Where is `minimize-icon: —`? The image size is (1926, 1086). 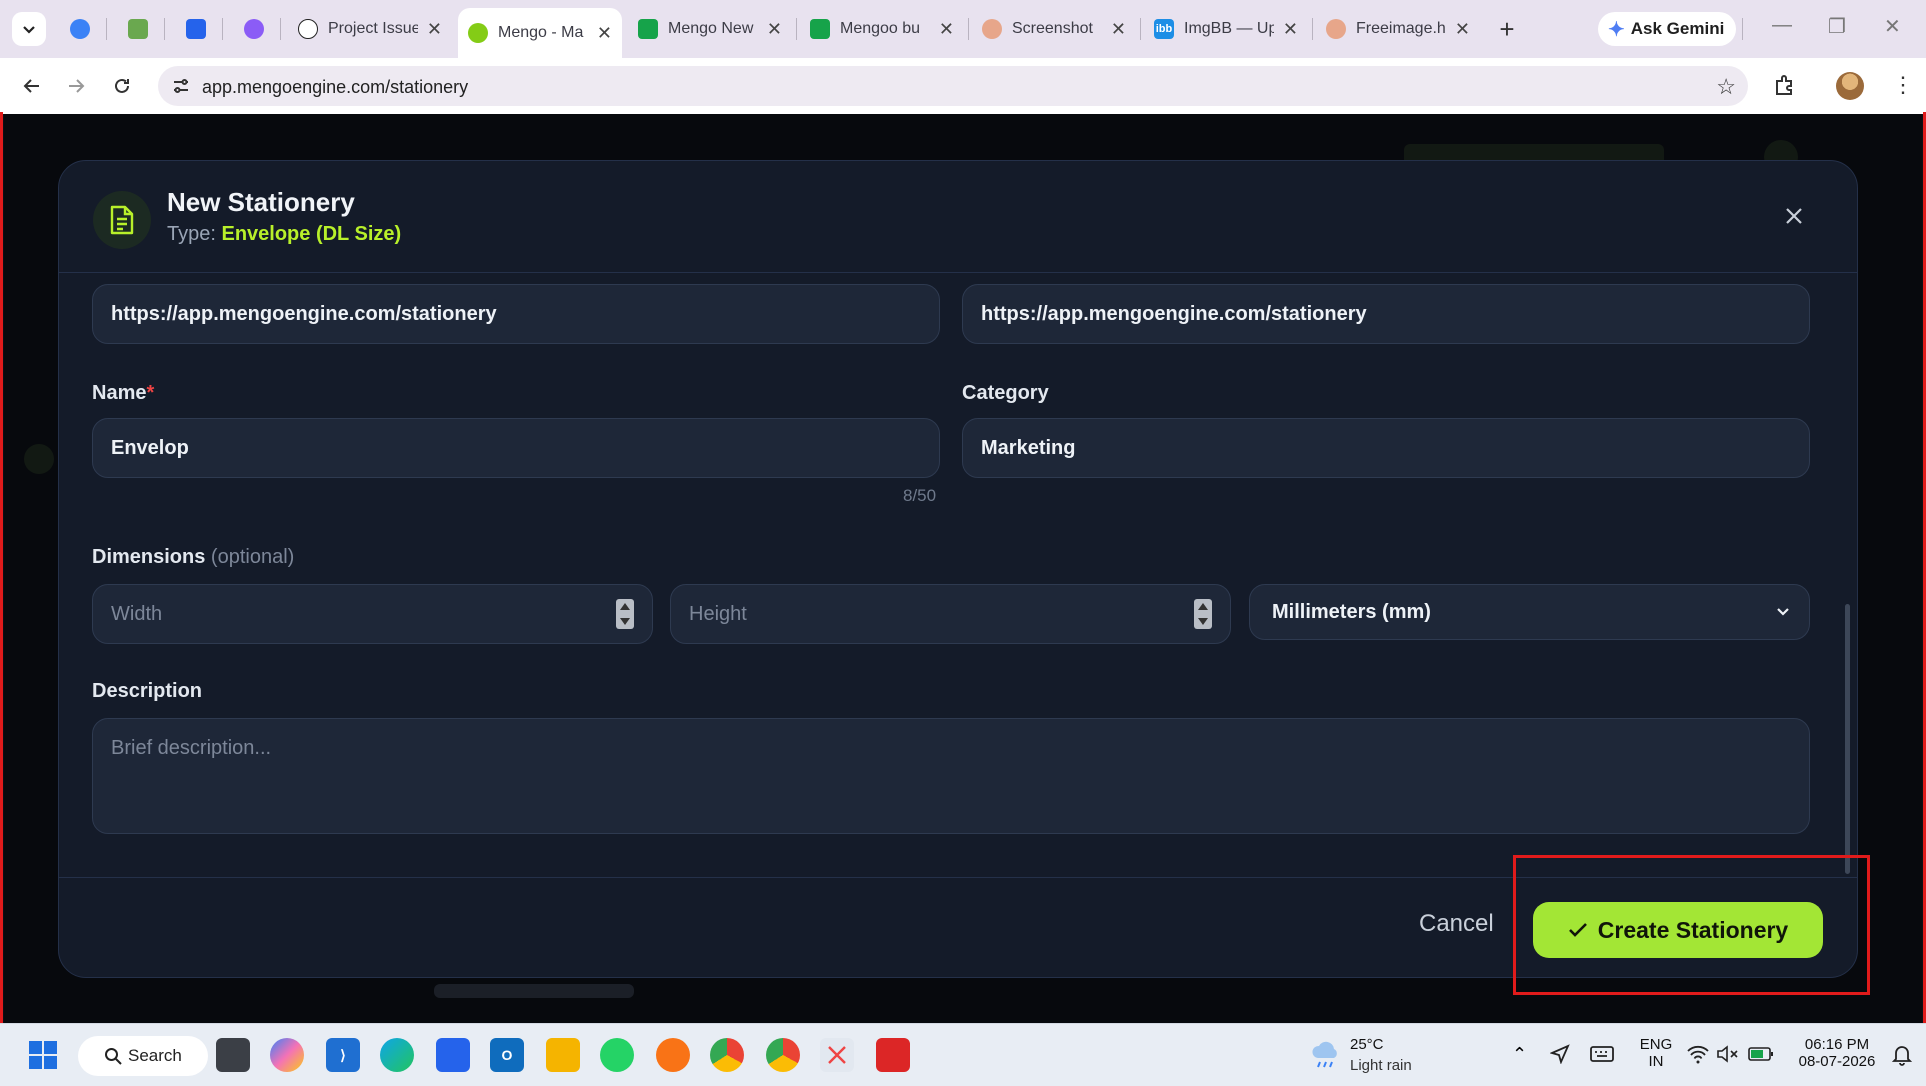
minimize-icon: — is located at coordinates (1782, 25).